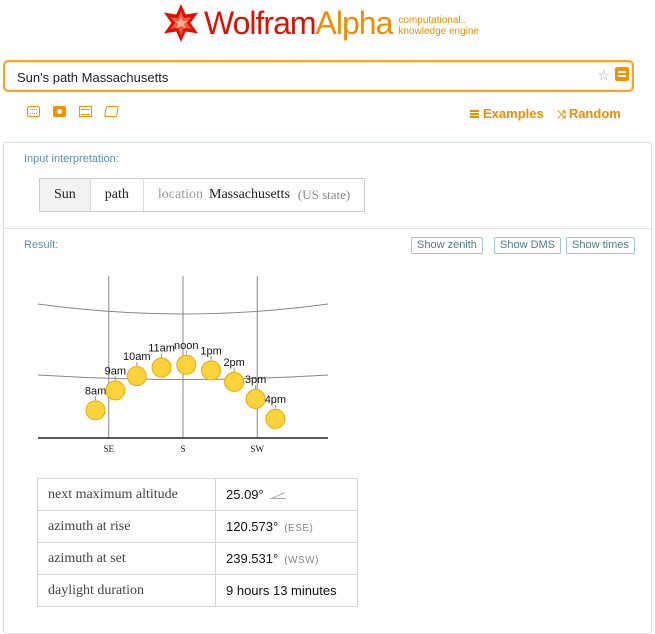 The image size is (655, 634). I want to click on search-bar: ☆, so click(318, 76).